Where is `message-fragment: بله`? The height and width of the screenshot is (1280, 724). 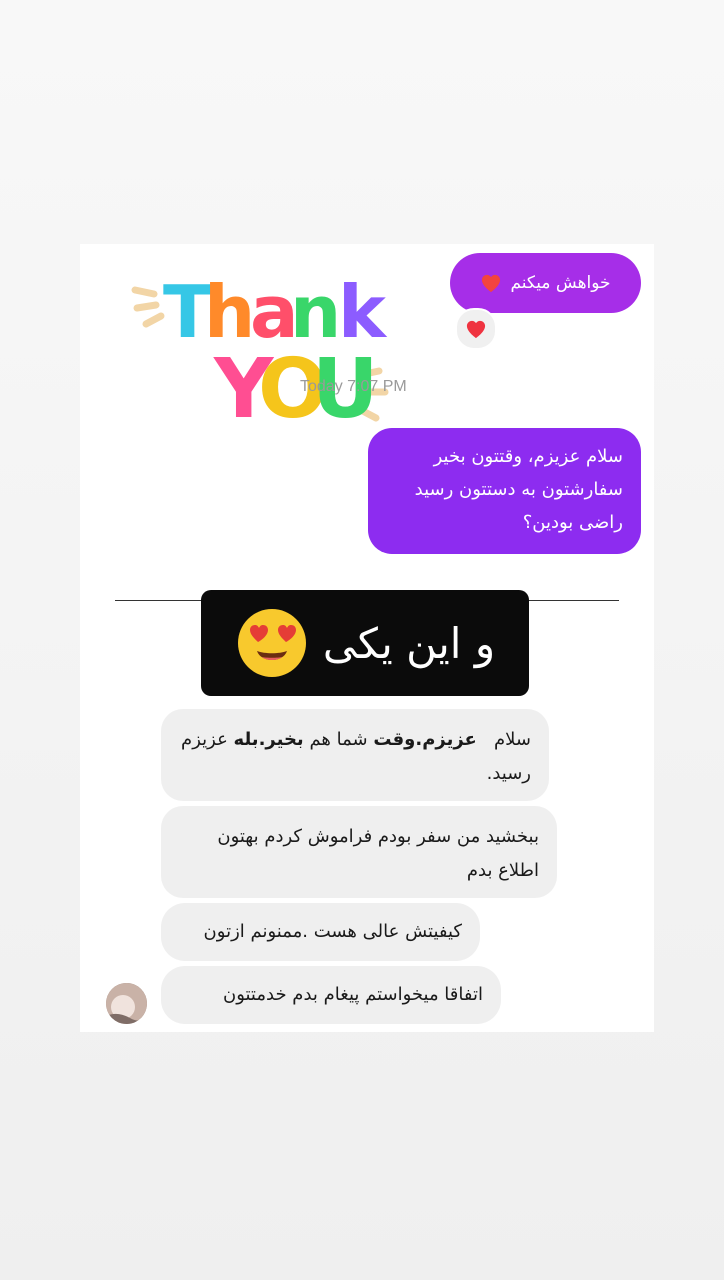
message-fragment: بله is located at coordinates (246, 739).